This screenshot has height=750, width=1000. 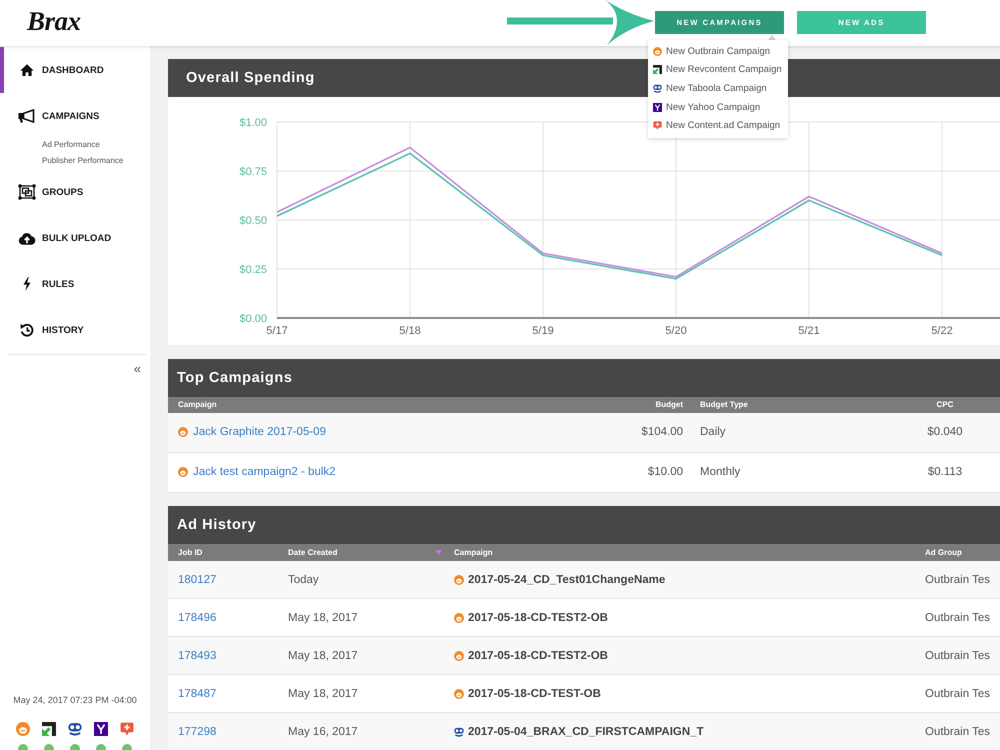 I want to click on lightning-icon, so click(x=27, y=284).